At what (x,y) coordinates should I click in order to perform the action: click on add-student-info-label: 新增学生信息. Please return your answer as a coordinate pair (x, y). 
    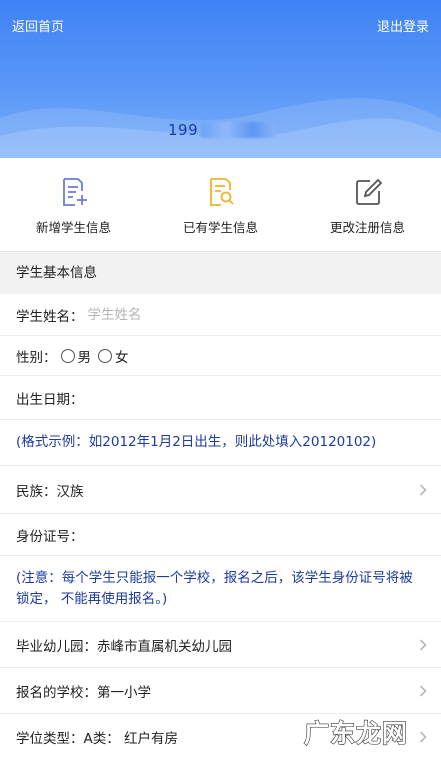
    Looking at the image, I should click on (73, 227).